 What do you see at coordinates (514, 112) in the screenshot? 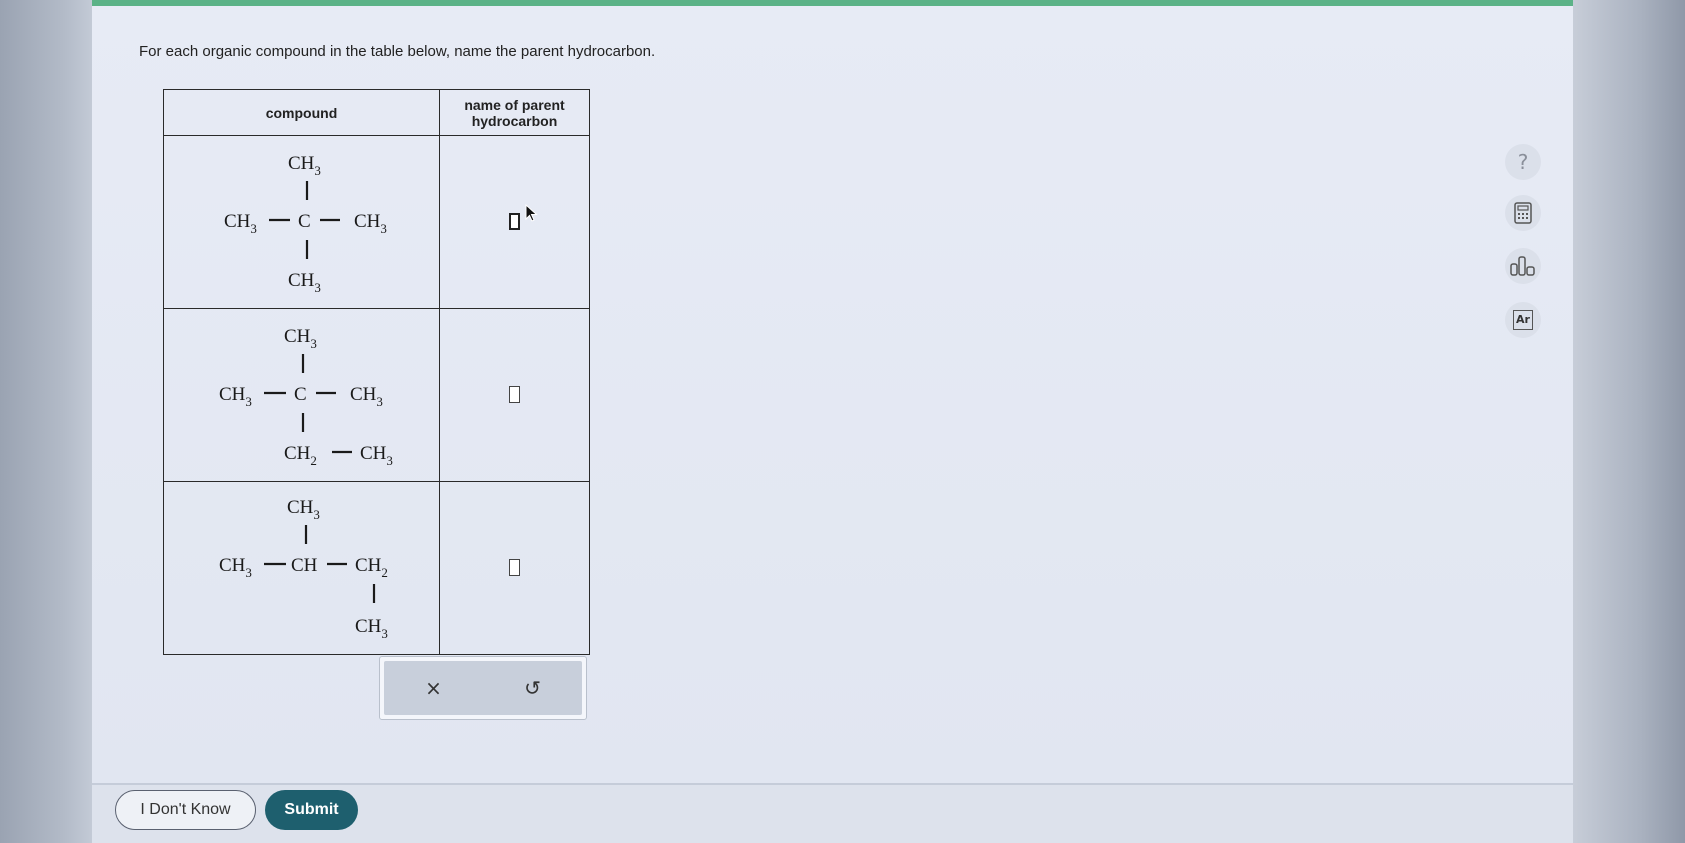
I see `header-parent-hydrocarbon: name of parent hydrocarbon` at bounding box center [514, 112].